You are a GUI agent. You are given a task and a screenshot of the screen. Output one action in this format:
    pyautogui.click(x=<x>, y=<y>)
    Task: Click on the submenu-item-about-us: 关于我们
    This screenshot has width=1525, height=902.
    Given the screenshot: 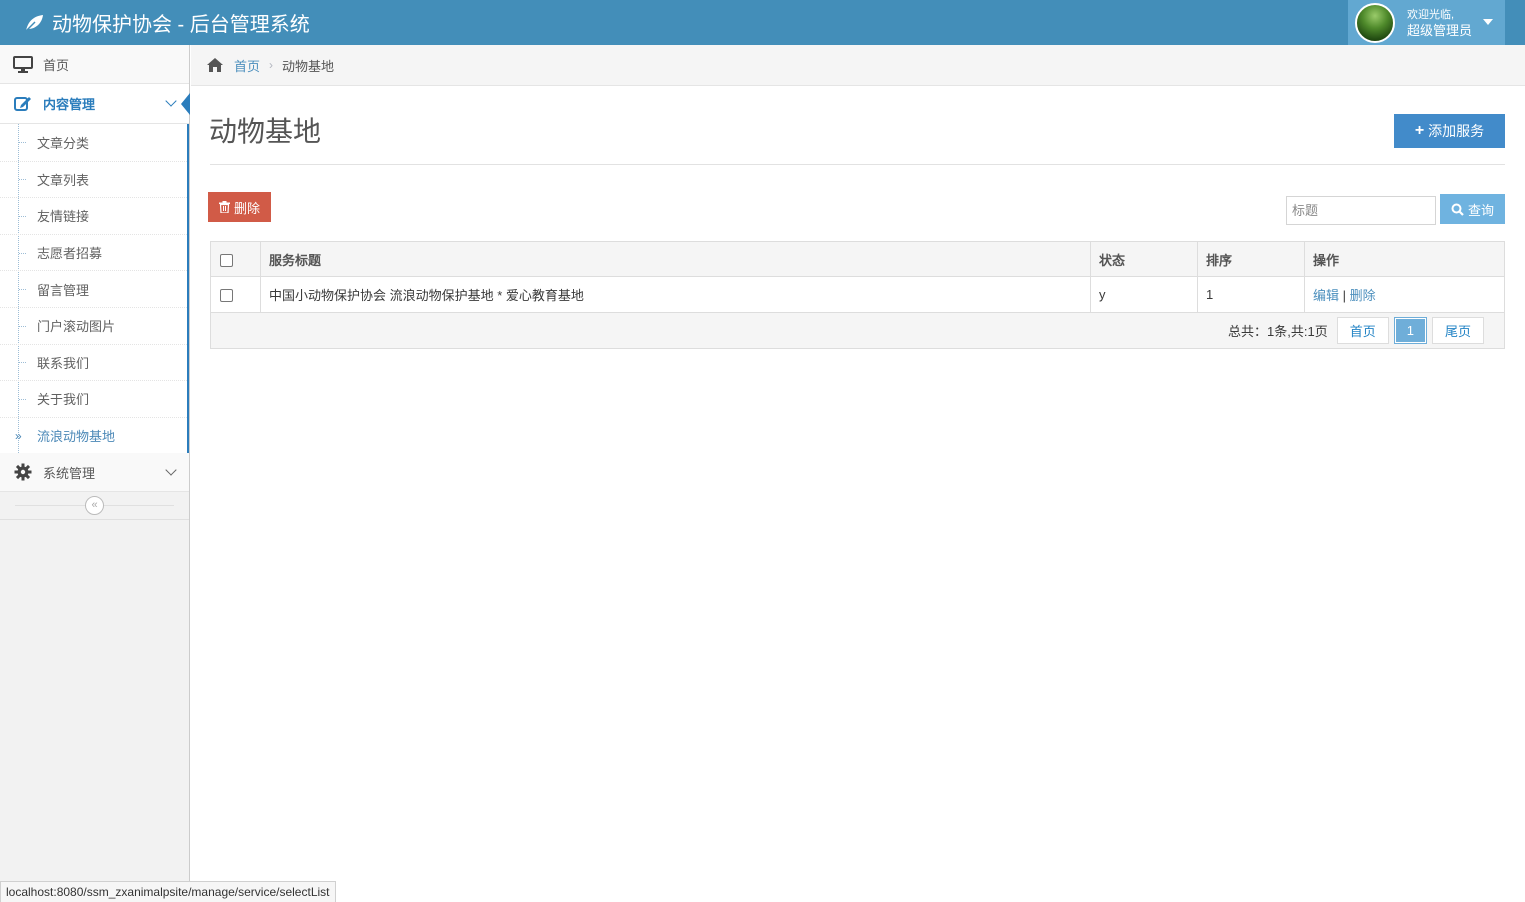 What is the action you would take?
    pyautogui.click(x=93, y=398)
    